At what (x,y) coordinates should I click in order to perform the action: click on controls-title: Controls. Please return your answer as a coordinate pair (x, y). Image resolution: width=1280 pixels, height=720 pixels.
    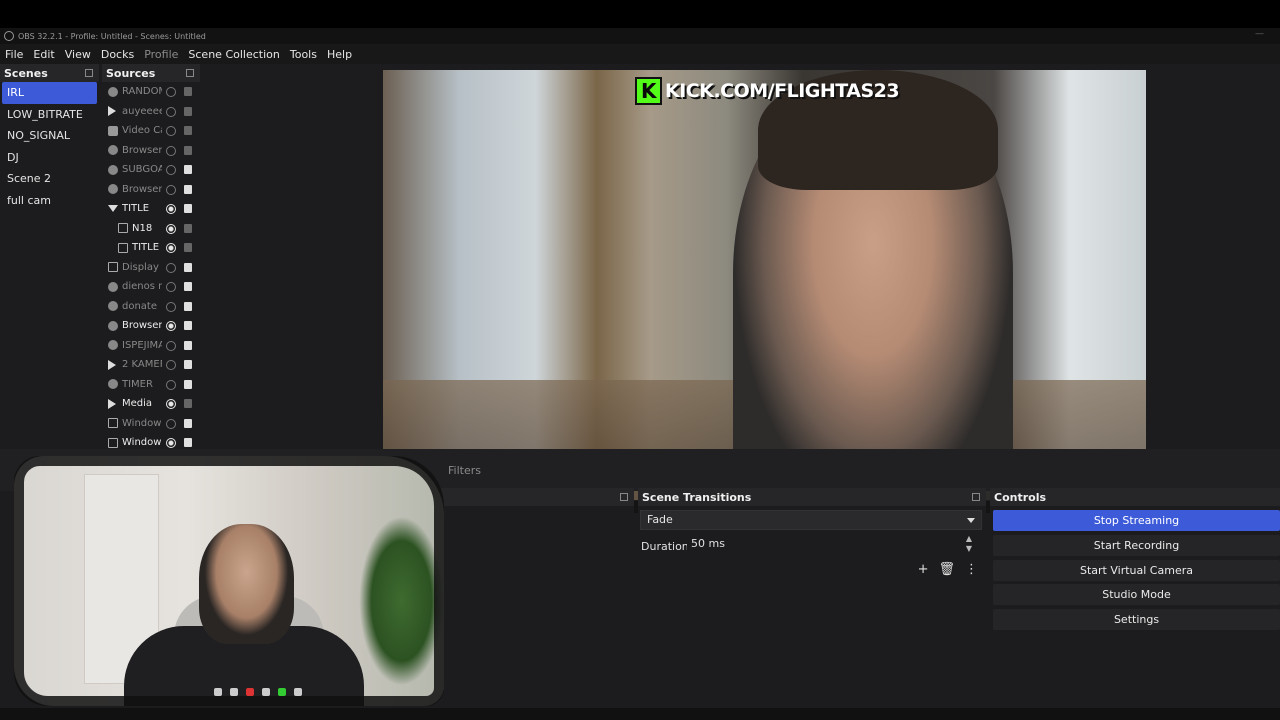
    Looking at the image, I should click on (1020, 497).